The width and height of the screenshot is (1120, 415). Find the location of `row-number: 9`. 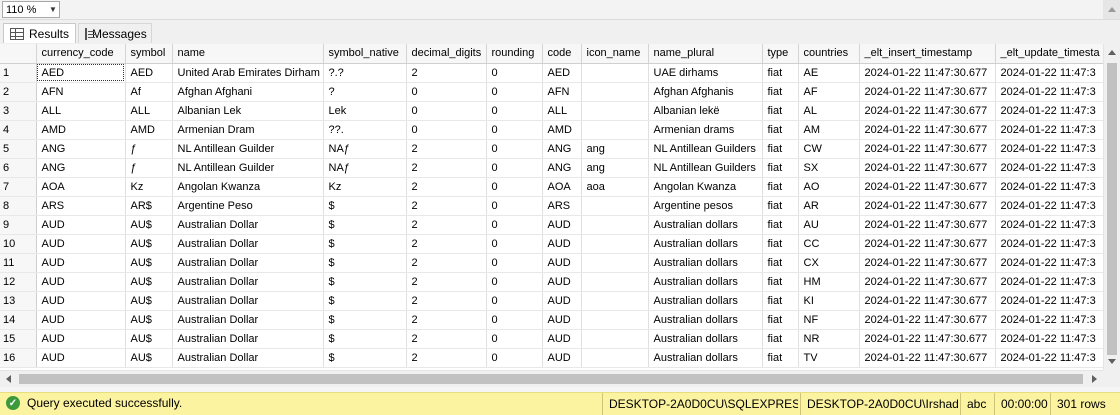

row-number: 9 is located at coordinates (18, 225).